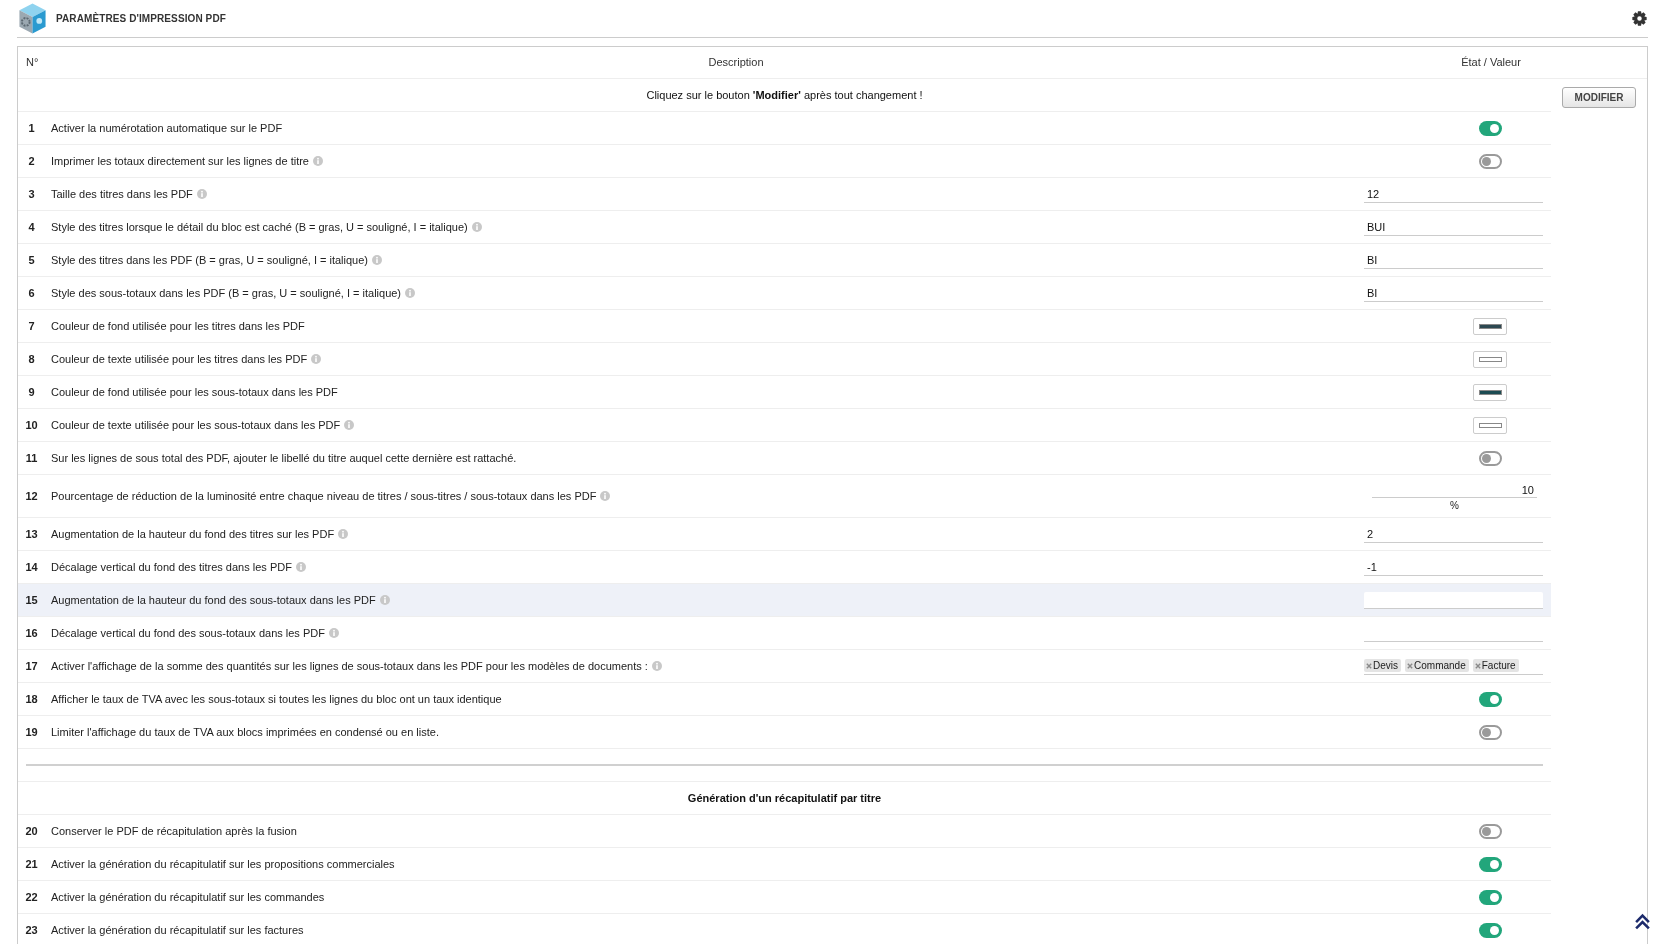 The width and height of the screenshot is (1667, 944). I want to click on row-number: 21, so click(31, 864).